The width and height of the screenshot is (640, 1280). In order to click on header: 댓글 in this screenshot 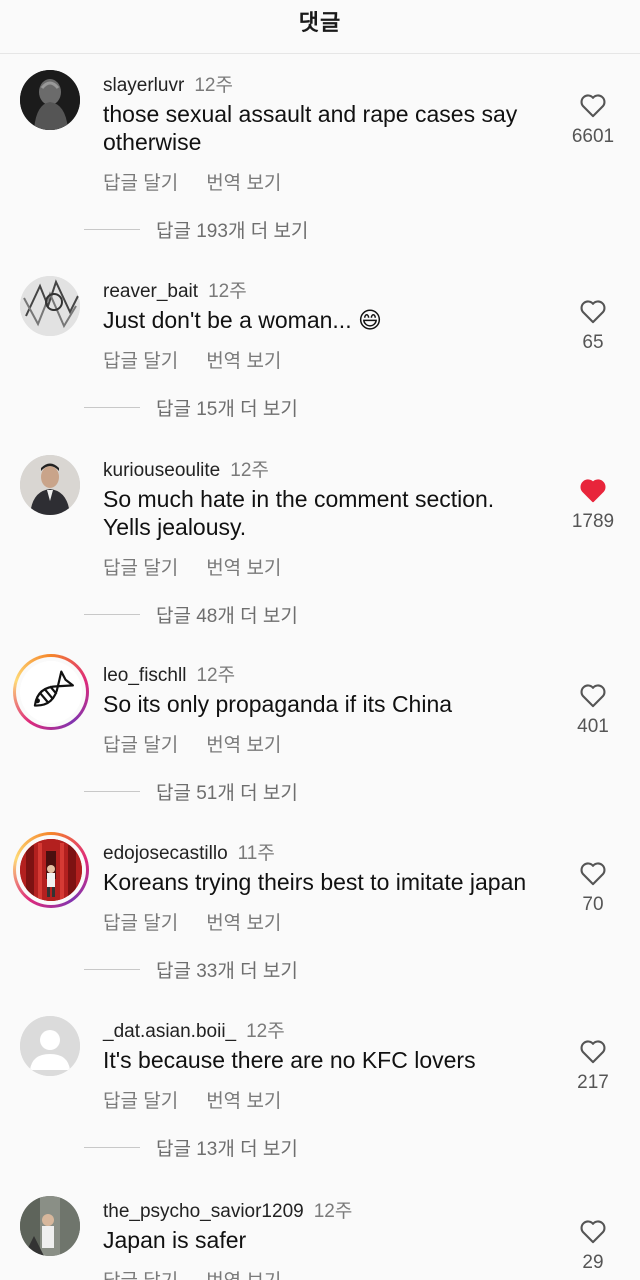, I will do `click(320, 27)`.